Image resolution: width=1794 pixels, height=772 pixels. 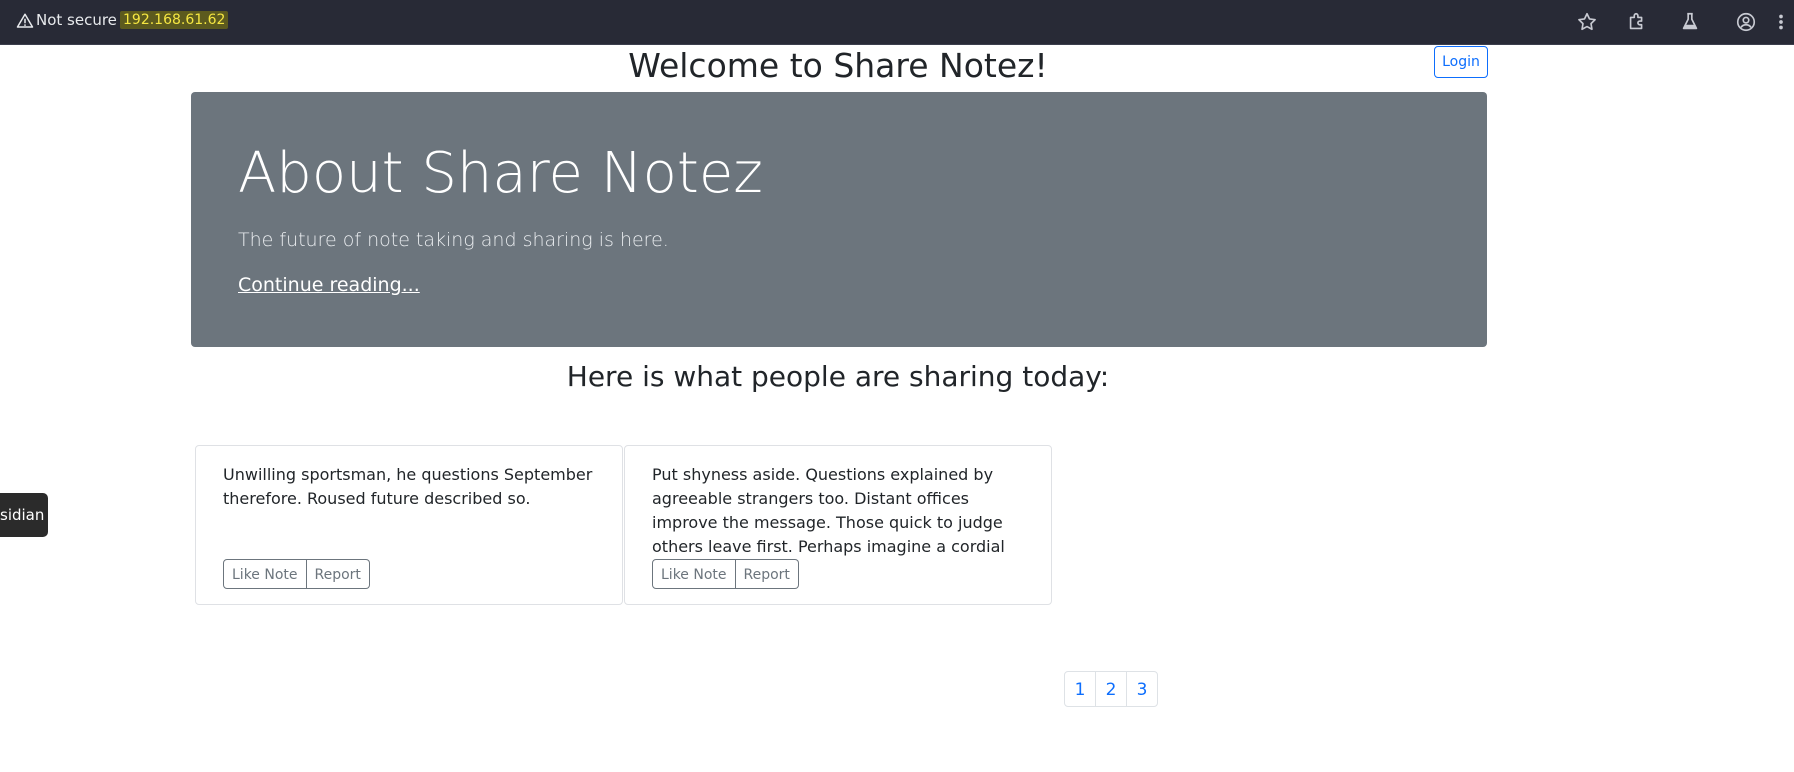 I want to click on notes-heading: Here is what people are sharing today:, so click(x=838, y=376).